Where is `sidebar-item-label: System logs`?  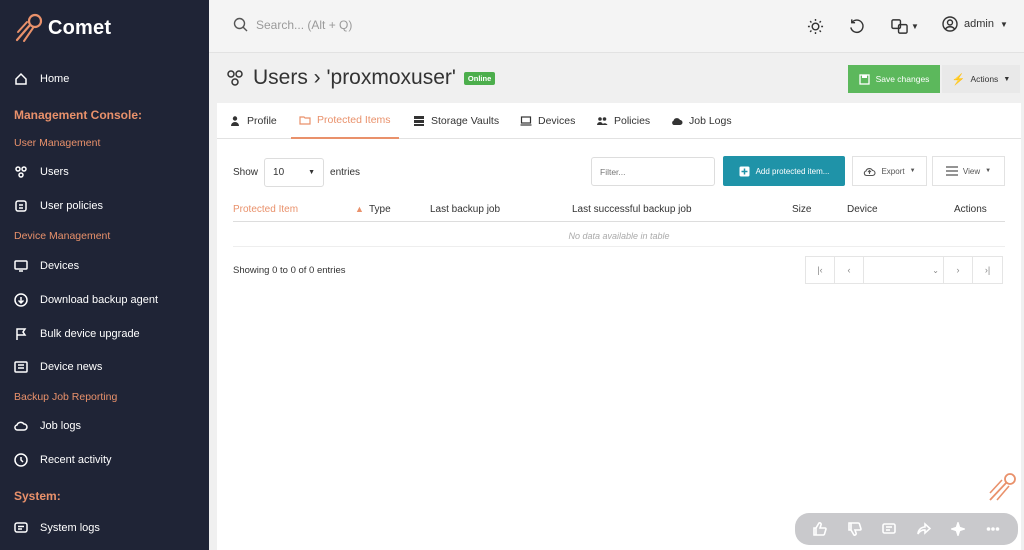
sidebar-item-label: System logs is located at coordinates (70, 528).